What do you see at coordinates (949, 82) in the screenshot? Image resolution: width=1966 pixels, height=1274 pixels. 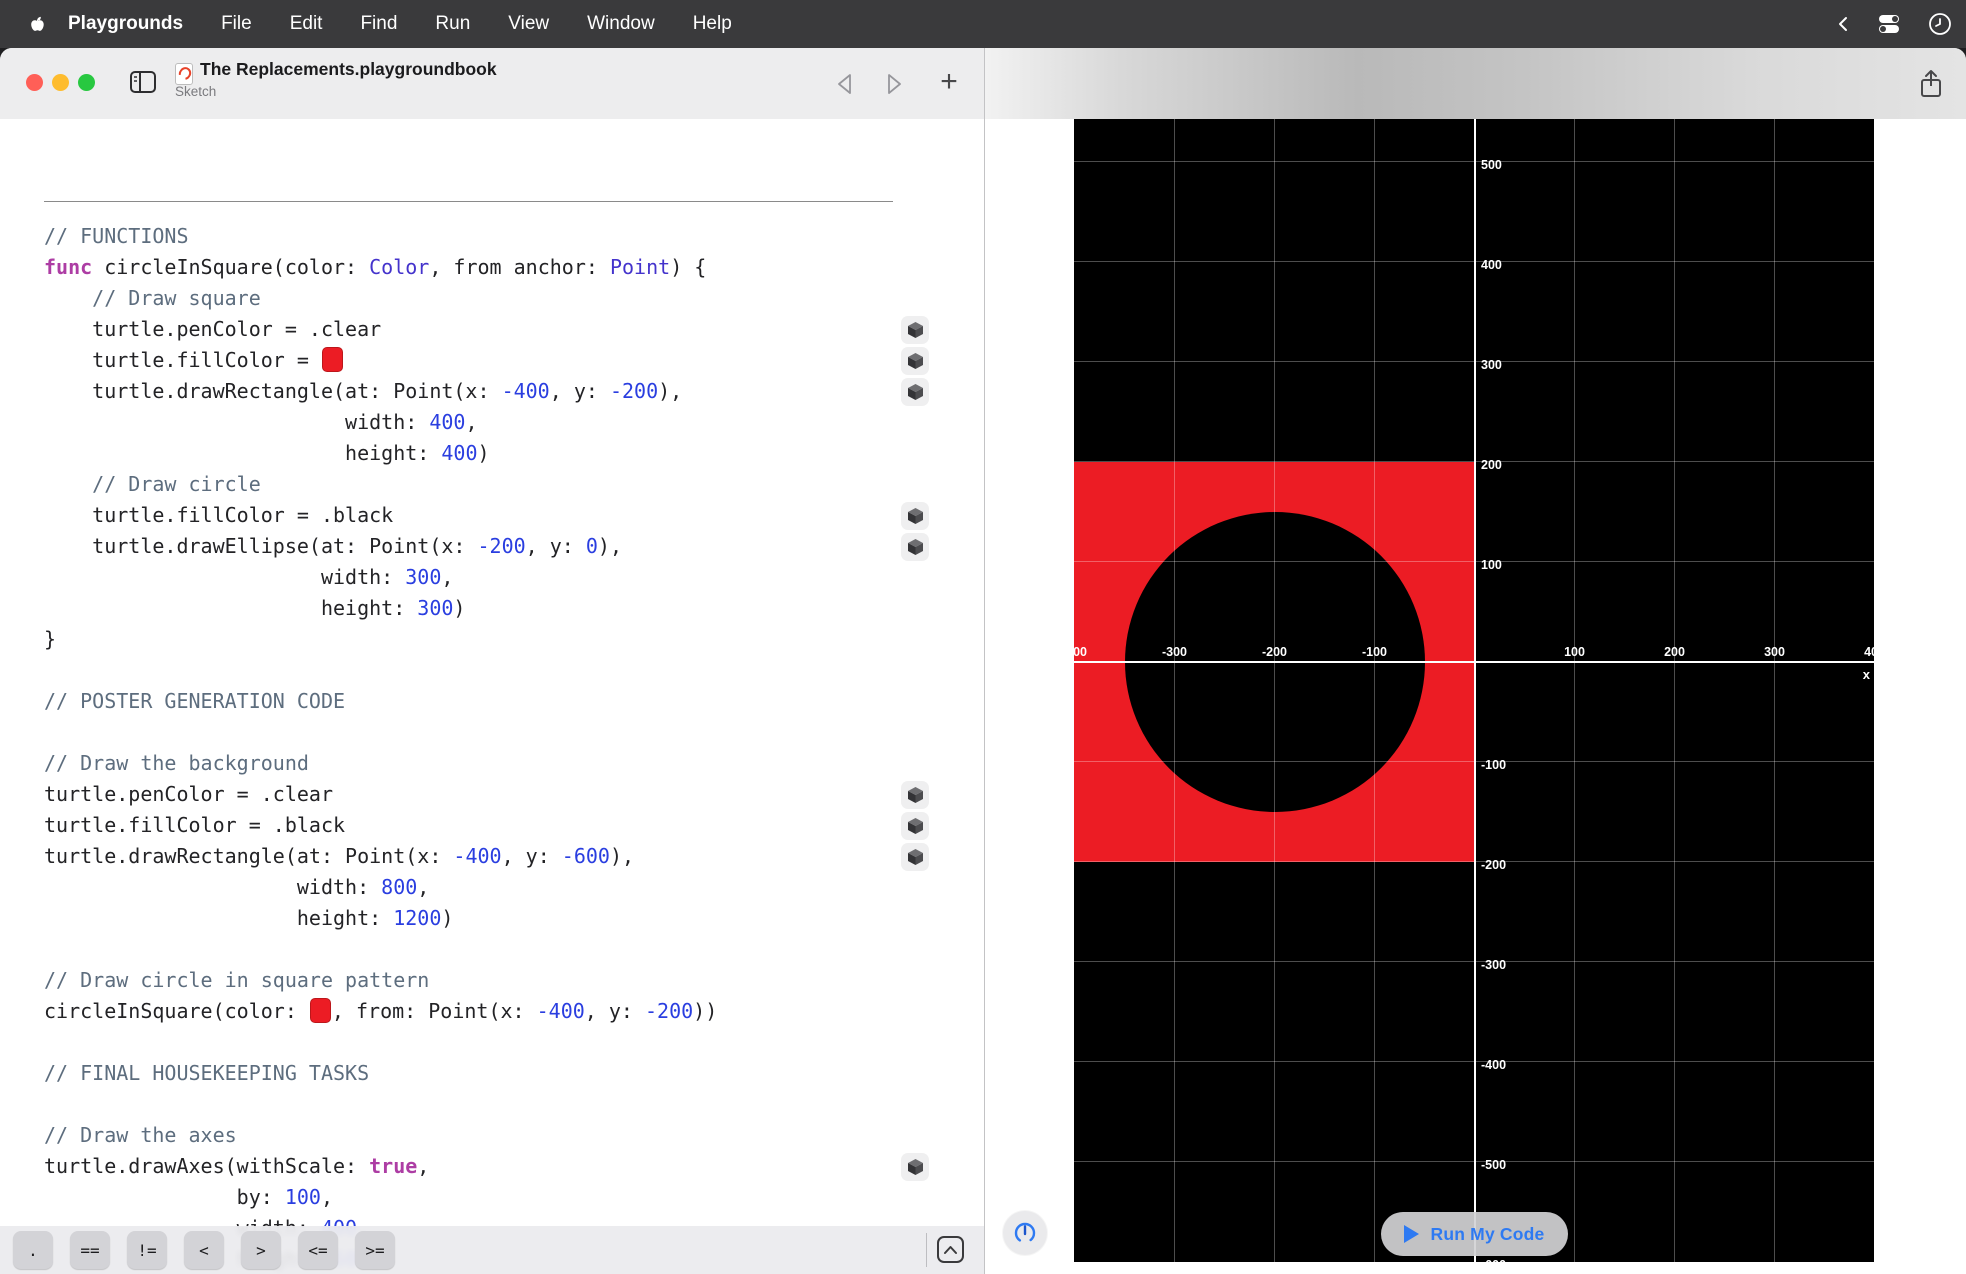 I see `add-page-button: +` at bounding box center [949, 82].